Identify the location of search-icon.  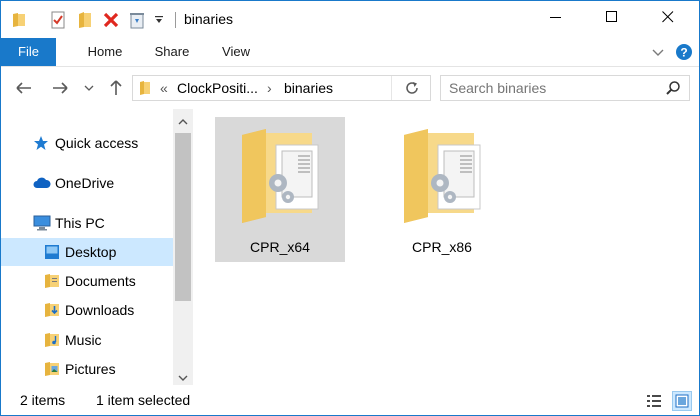
(673, 89).